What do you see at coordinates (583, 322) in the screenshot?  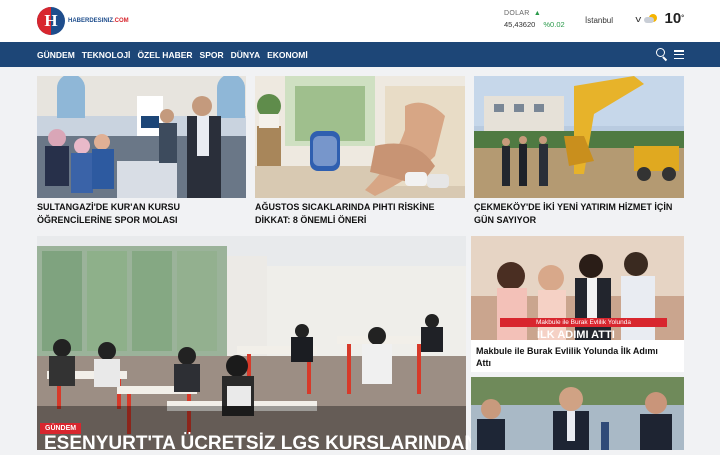 I see `overlay-banner-text: Makbule ile Burak Evlilik Yolunda` at bounding box center [583, 322].